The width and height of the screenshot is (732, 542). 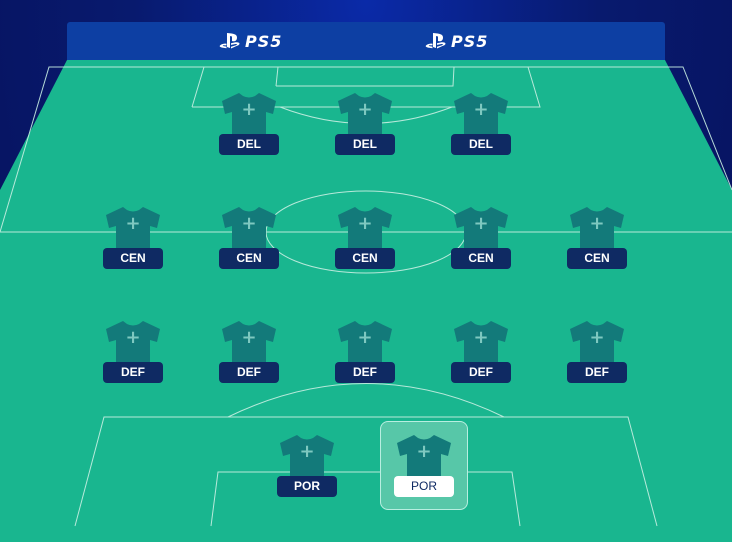 What do you see at coordinates (424, 465) in the screenshot?
I see `player-slot-goalkeeper-selected: + POR` at bounding box center [424, 465].